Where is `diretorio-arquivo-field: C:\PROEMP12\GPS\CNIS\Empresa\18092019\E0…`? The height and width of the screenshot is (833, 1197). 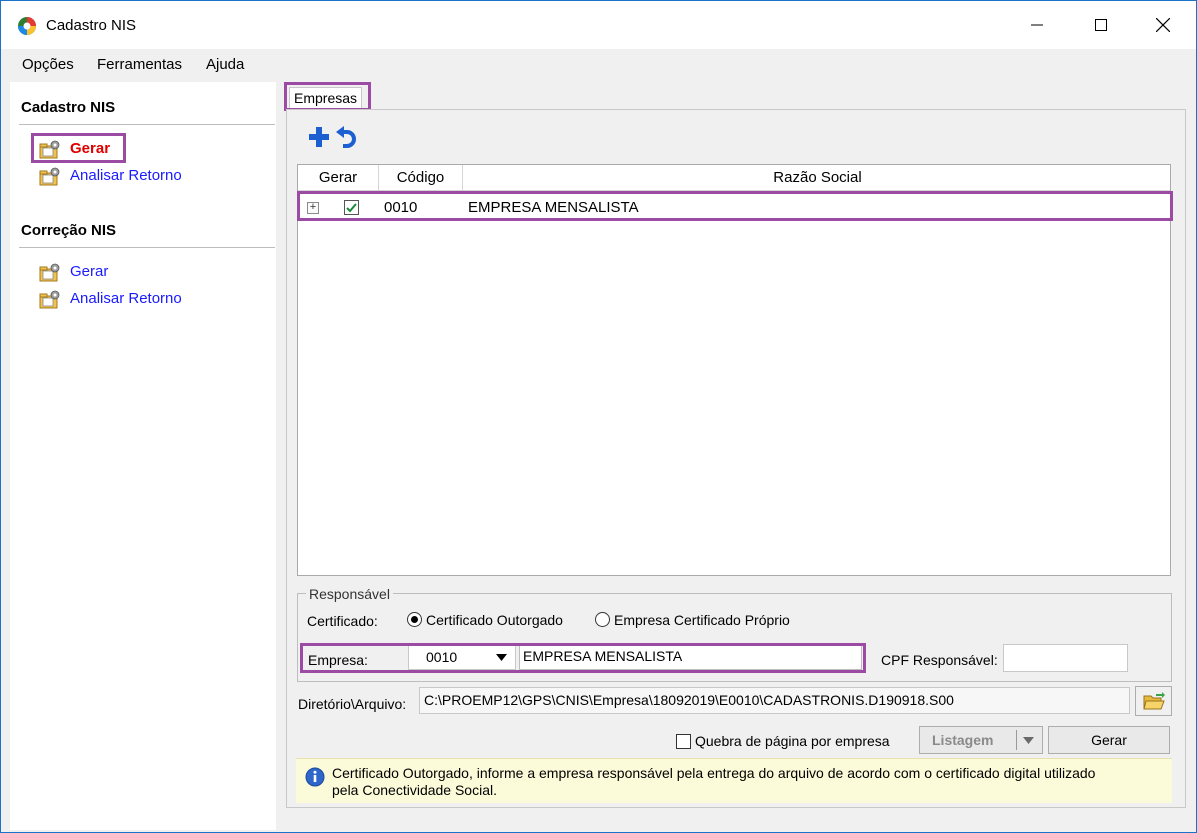
diretorio-arquivo-field: C:\PROEMP12\GPS\CNIS\Empresa\18092019\E0… is located at coordinates (774, 700).